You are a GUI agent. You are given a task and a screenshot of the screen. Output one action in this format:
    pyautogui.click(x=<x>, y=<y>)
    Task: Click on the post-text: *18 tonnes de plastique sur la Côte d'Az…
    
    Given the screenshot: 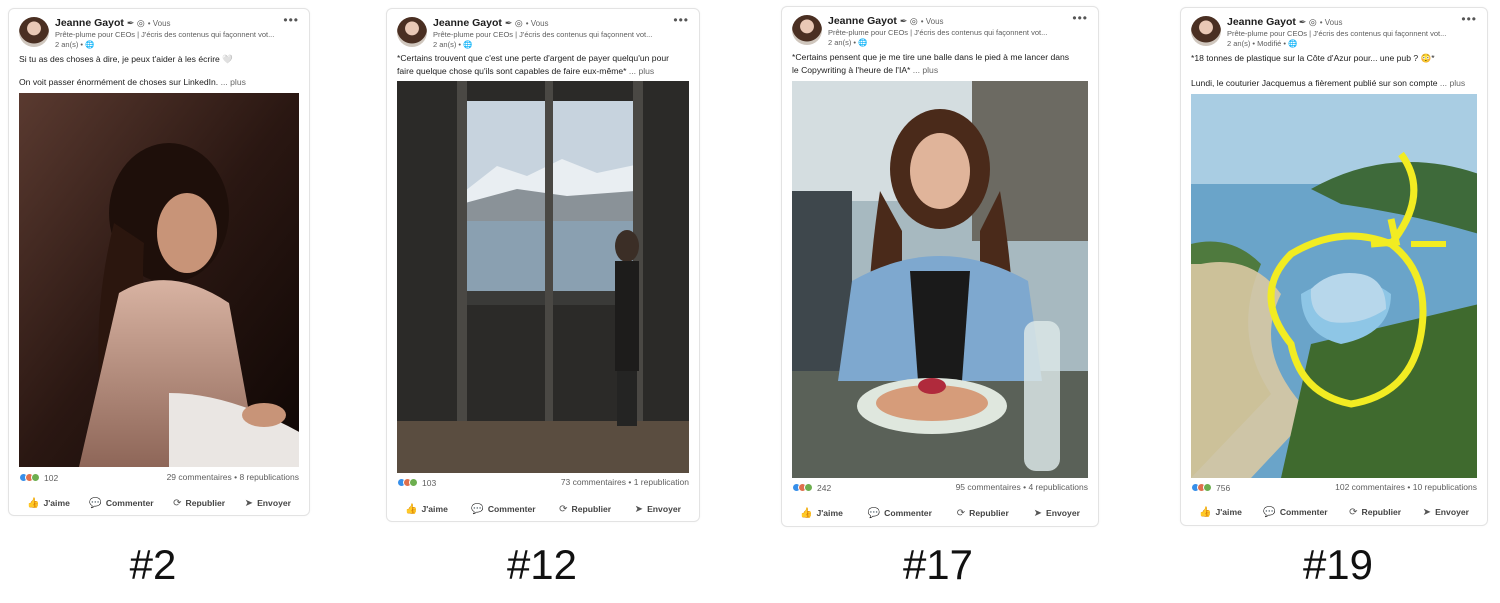 What is the action you would take?
    pyautogui.click(x=1328, y=70)
    